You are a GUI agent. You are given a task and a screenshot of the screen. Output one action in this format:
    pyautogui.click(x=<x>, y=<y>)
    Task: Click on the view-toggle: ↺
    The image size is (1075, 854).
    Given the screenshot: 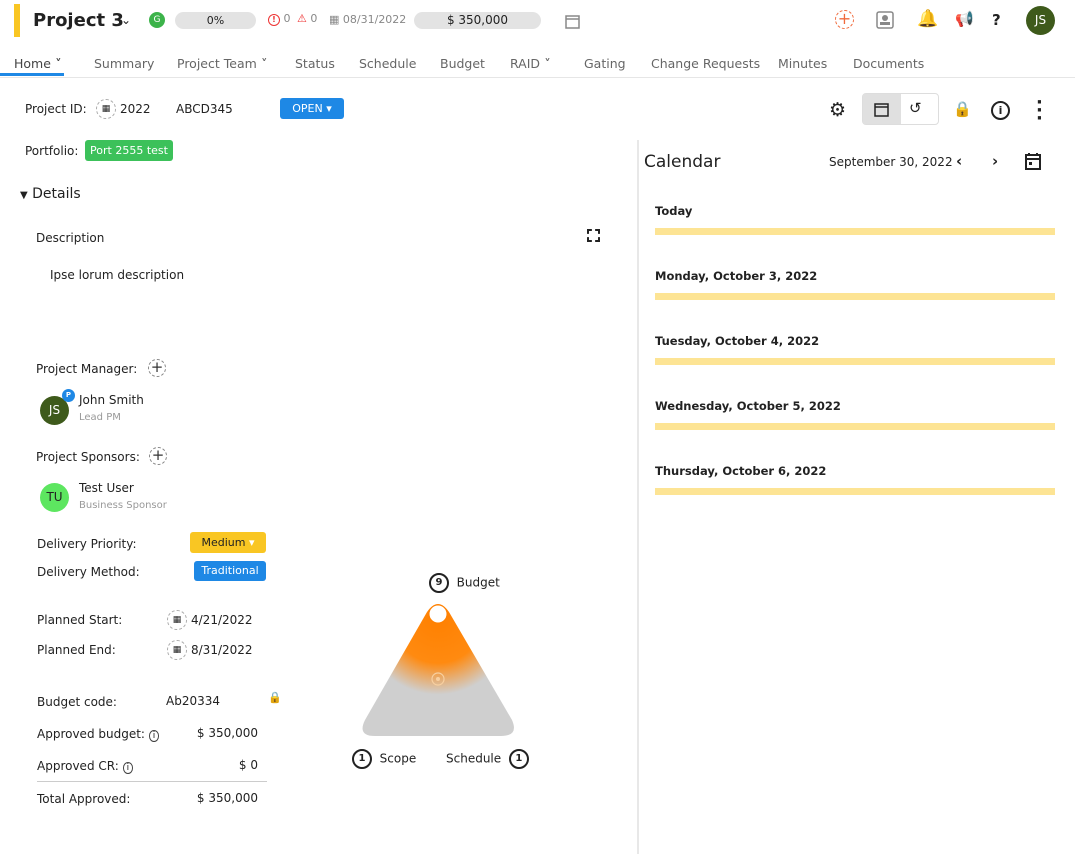 What is the action you would take?
    pyautogui.click(x=900, y=109)
    